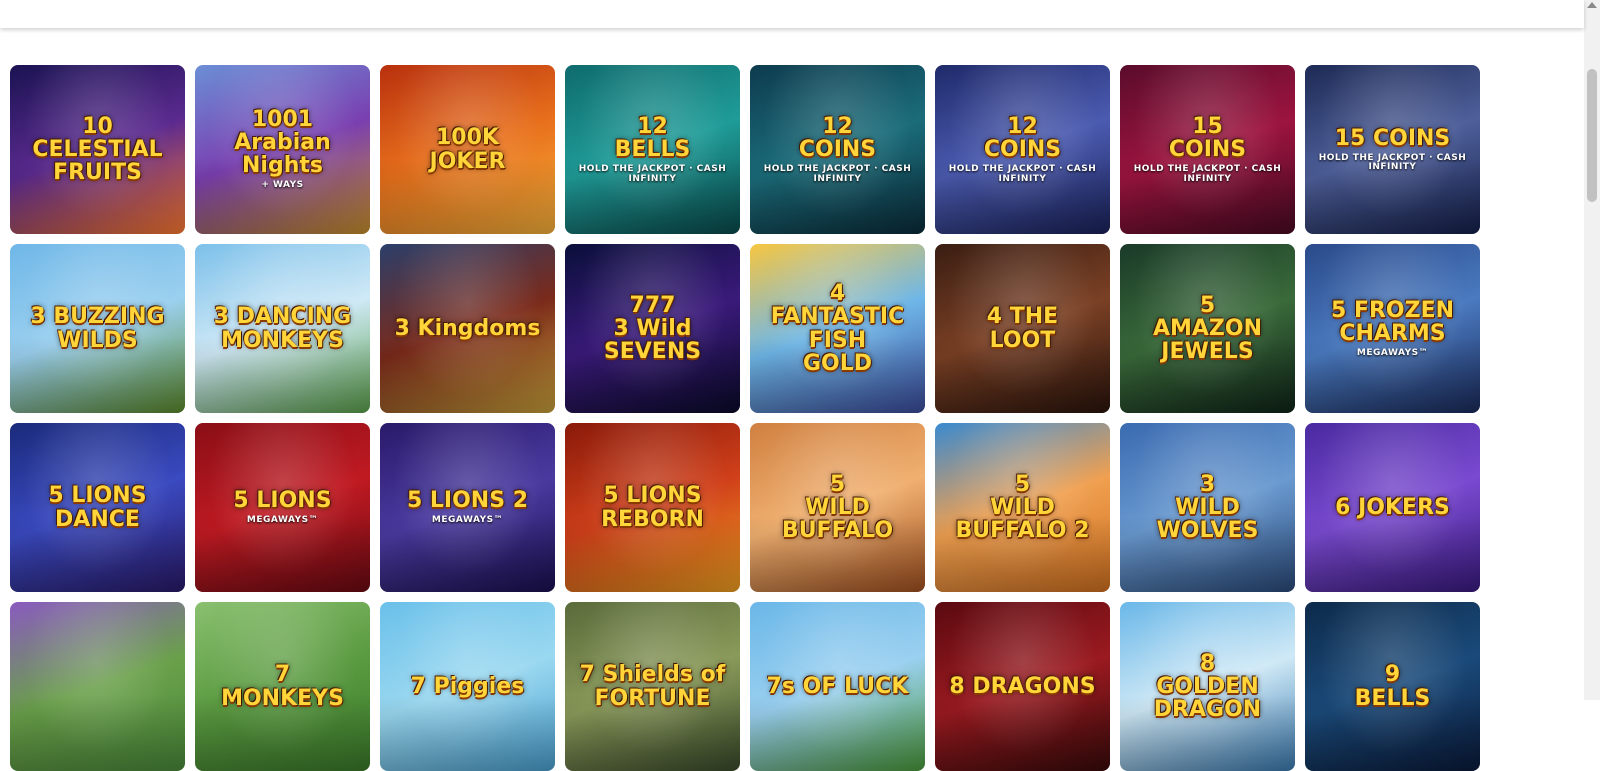 Image resolution: width=1600 pixels, height=771 pixels. I want to click on game-title: 100K JOKER, so click(467, 149).